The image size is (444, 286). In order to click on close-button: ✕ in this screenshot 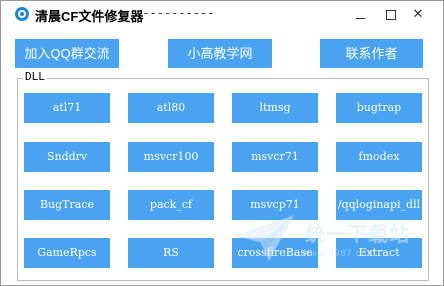, I will do `click(418, 15)`.